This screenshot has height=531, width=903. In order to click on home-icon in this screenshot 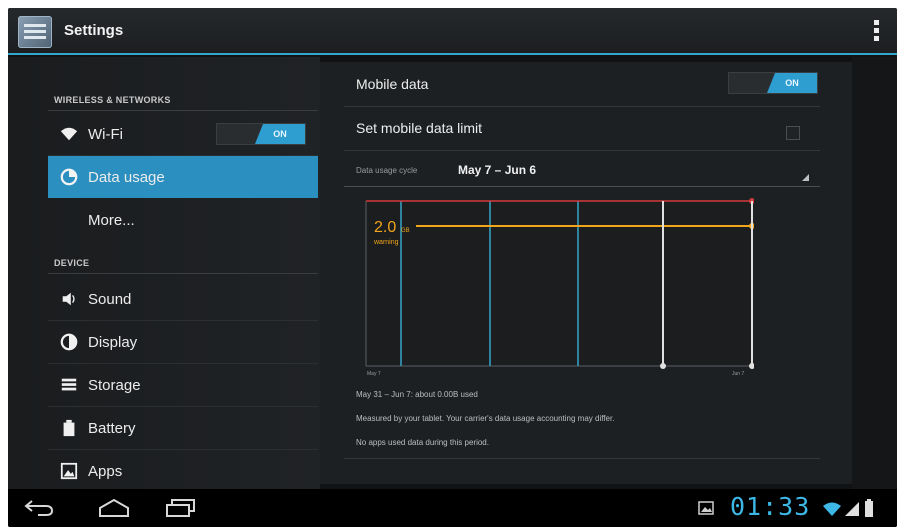, I will do `click(114, 508)`.